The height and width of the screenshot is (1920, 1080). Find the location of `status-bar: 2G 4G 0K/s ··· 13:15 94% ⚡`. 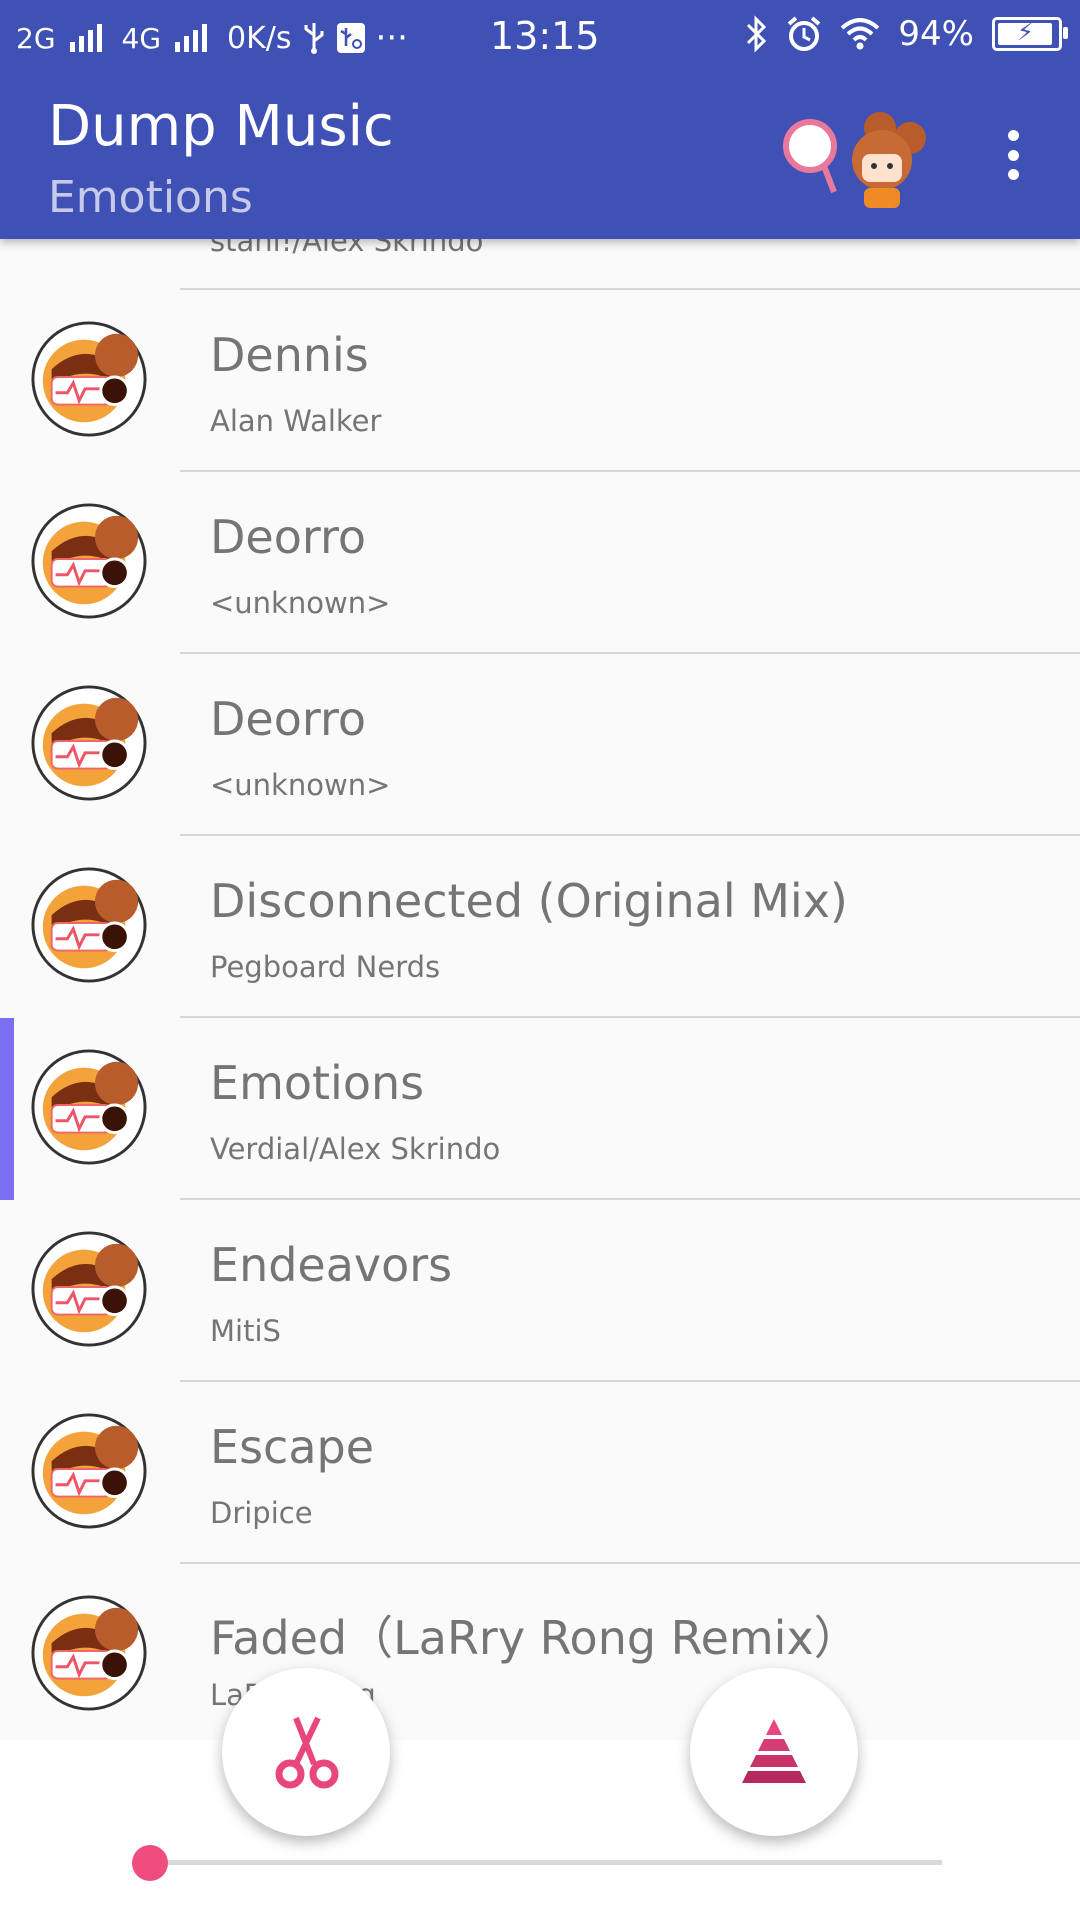

status-bar: 2G 4G 0K/s ··· 13:15 94% ⚡ is located at coordinates (540, 38).